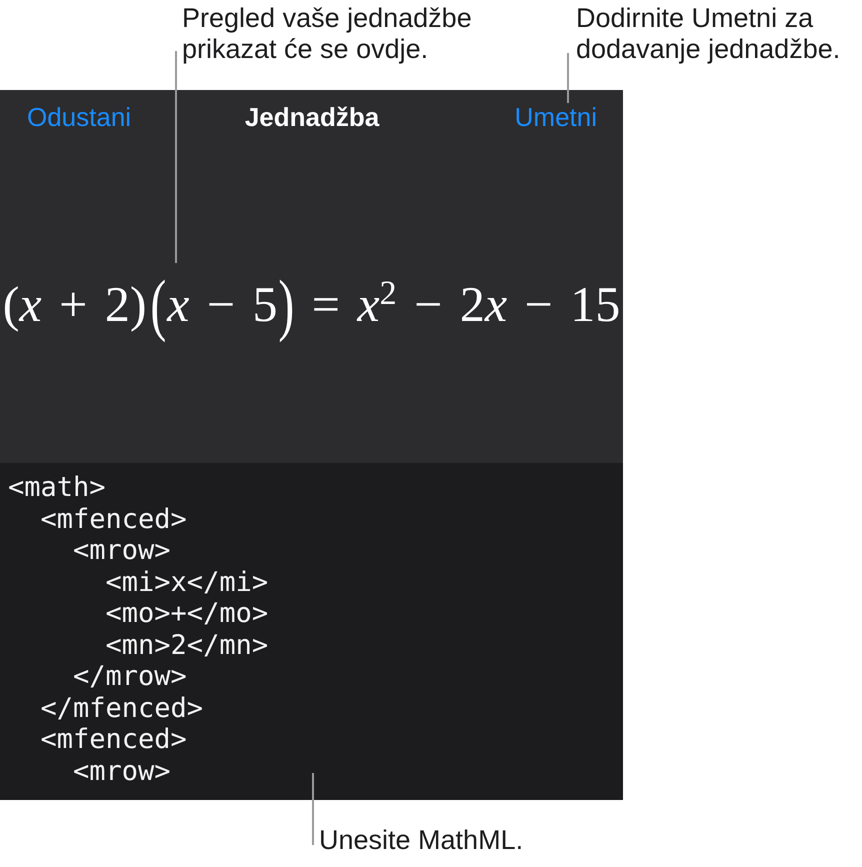 The height and width of the screenshot is (867, 862). What do you see at coordinates (186, 582) in the screenshot?
I see `code-line: <mi>x</mi>` at bounding box center [186, 582].